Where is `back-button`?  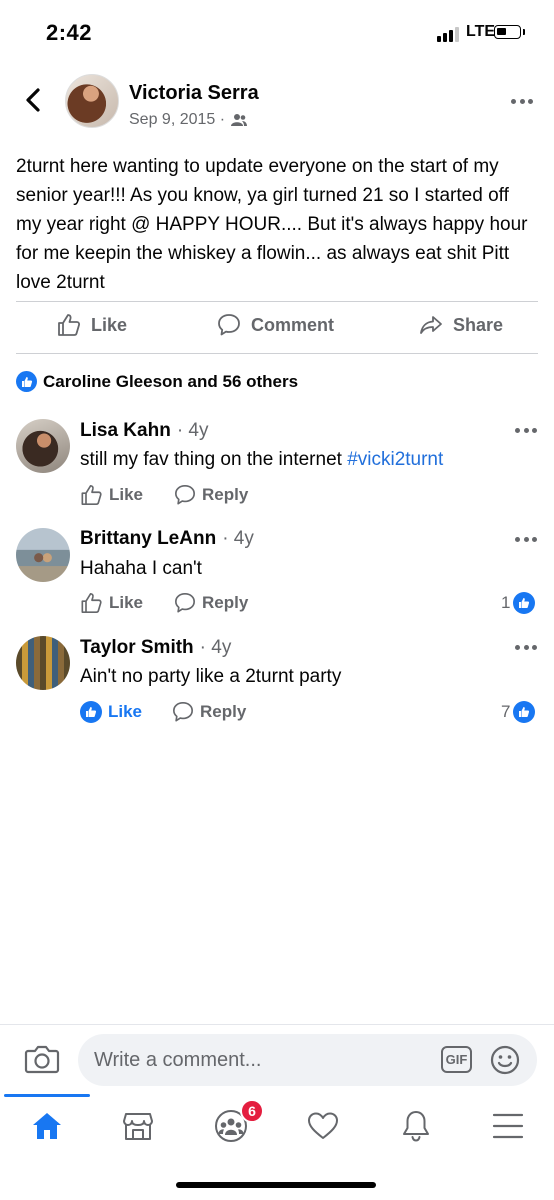 back-button is located at coordinates (34, 100).